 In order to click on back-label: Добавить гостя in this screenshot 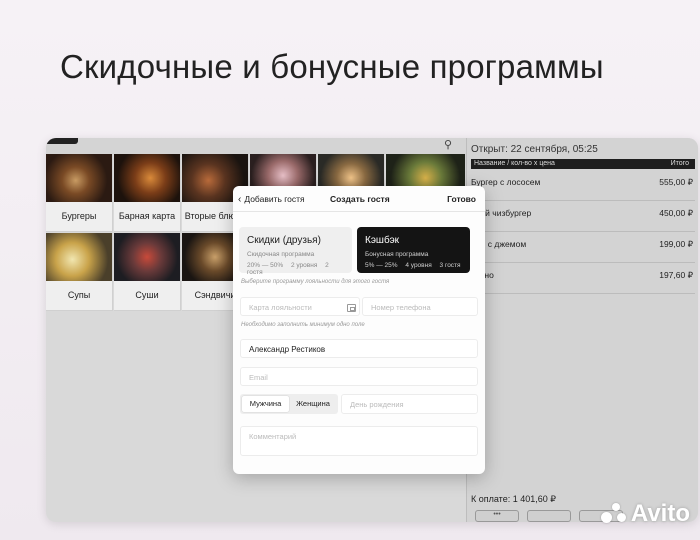, I will do `click(274, 199)`.